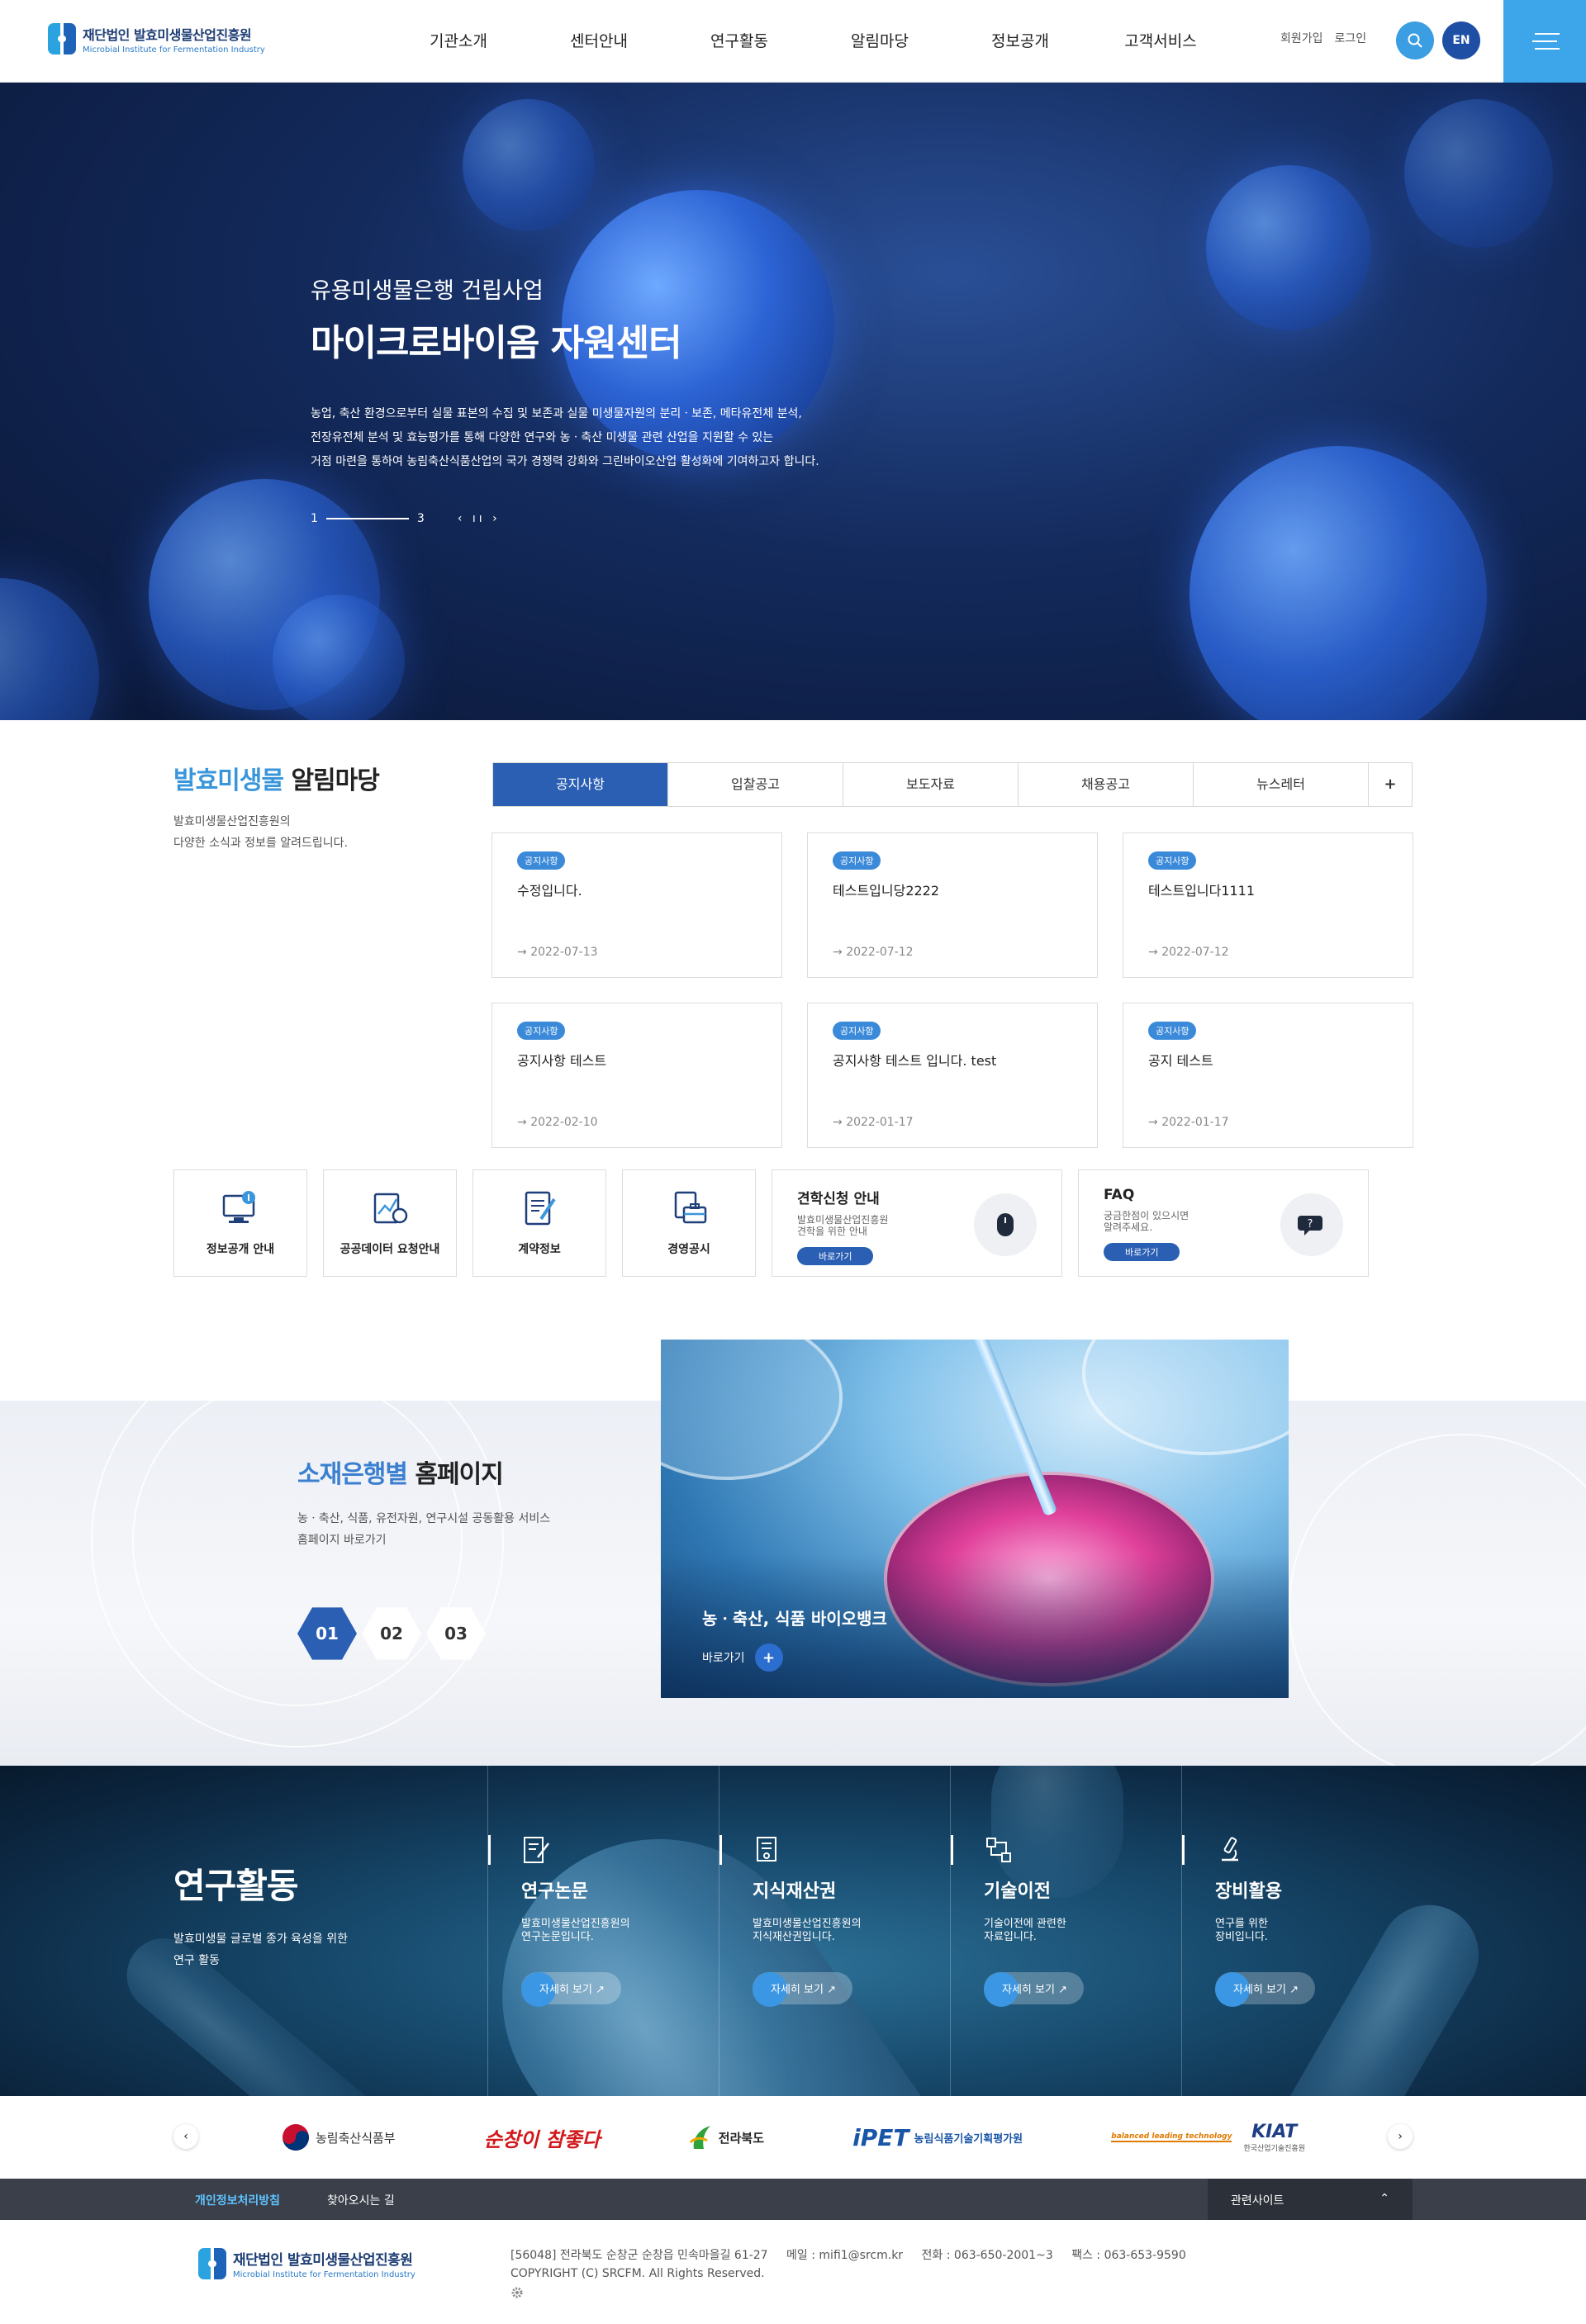 The width and height of the screenshot is (1586, 2324). Describe the element at coordinates (755, 784) in the screenshot. I see `tab-bid: 입찰공고` at that location.